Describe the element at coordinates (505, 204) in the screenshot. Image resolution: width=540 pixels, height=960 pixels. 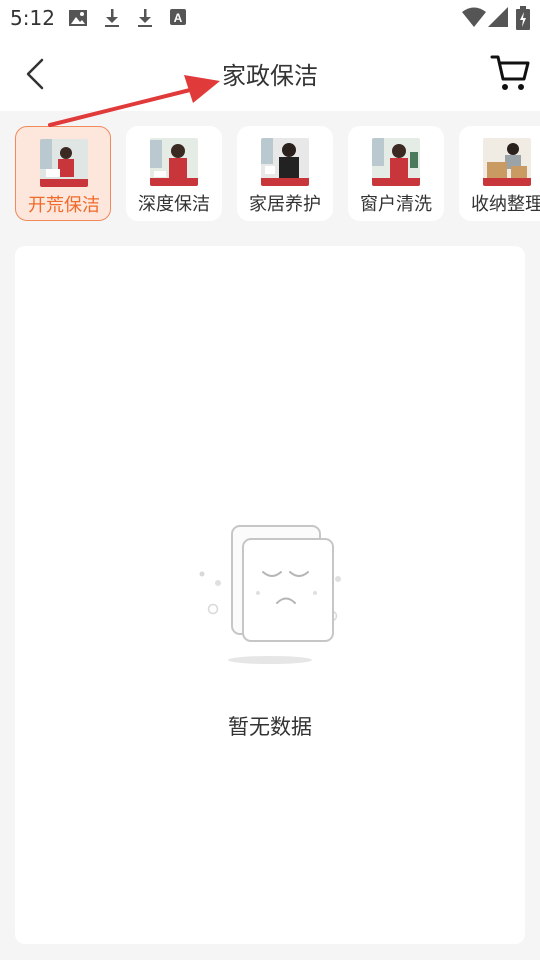
I see `category-label: 收纳整理` at that location.